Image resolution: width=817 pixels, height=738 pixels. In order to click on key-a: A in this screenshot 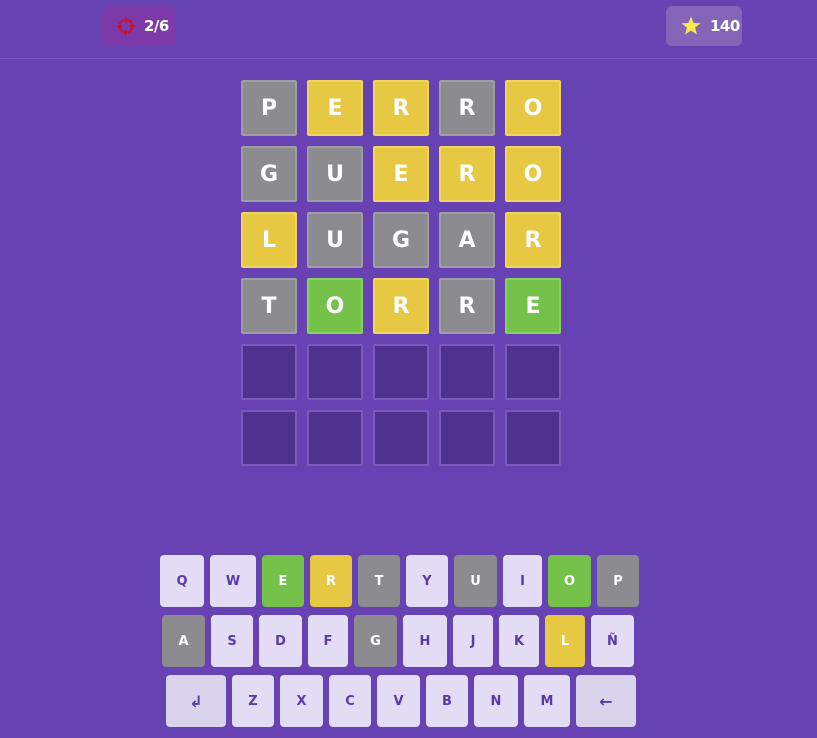, I will do `click(183, 641)`.